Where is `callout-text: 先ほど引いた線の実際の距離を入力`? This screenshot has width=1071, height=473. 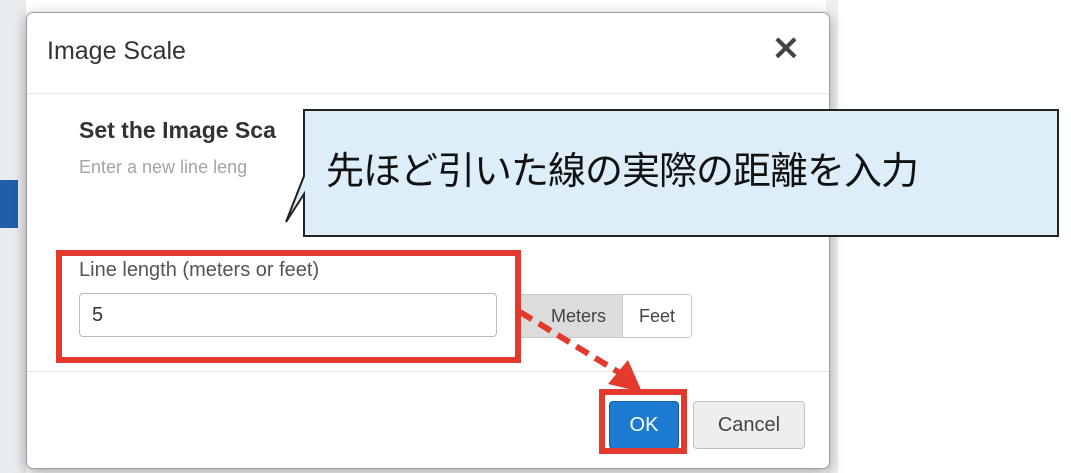
callout-text: 先ほど引いた線の実際の距離を入力 is located at coordinates (622, 171).